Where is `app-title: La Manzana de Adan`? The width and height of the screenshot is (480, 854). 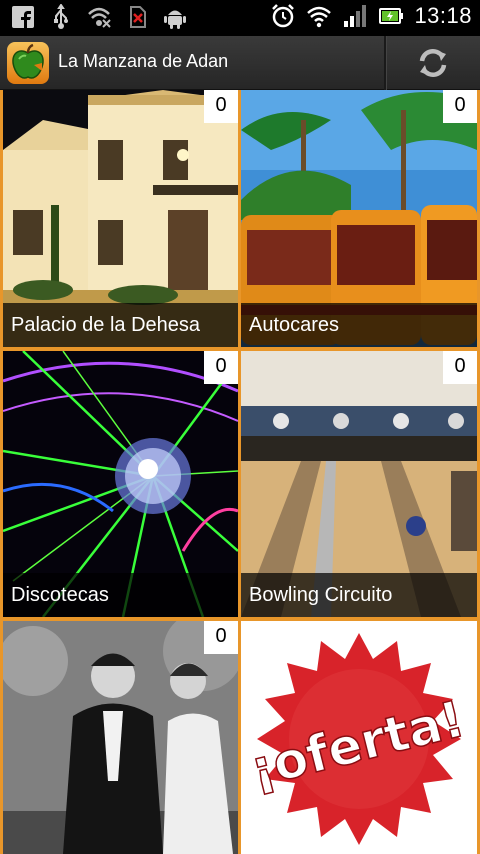
app-title: La Manzana de Adan is located at coordinates (143, 61).